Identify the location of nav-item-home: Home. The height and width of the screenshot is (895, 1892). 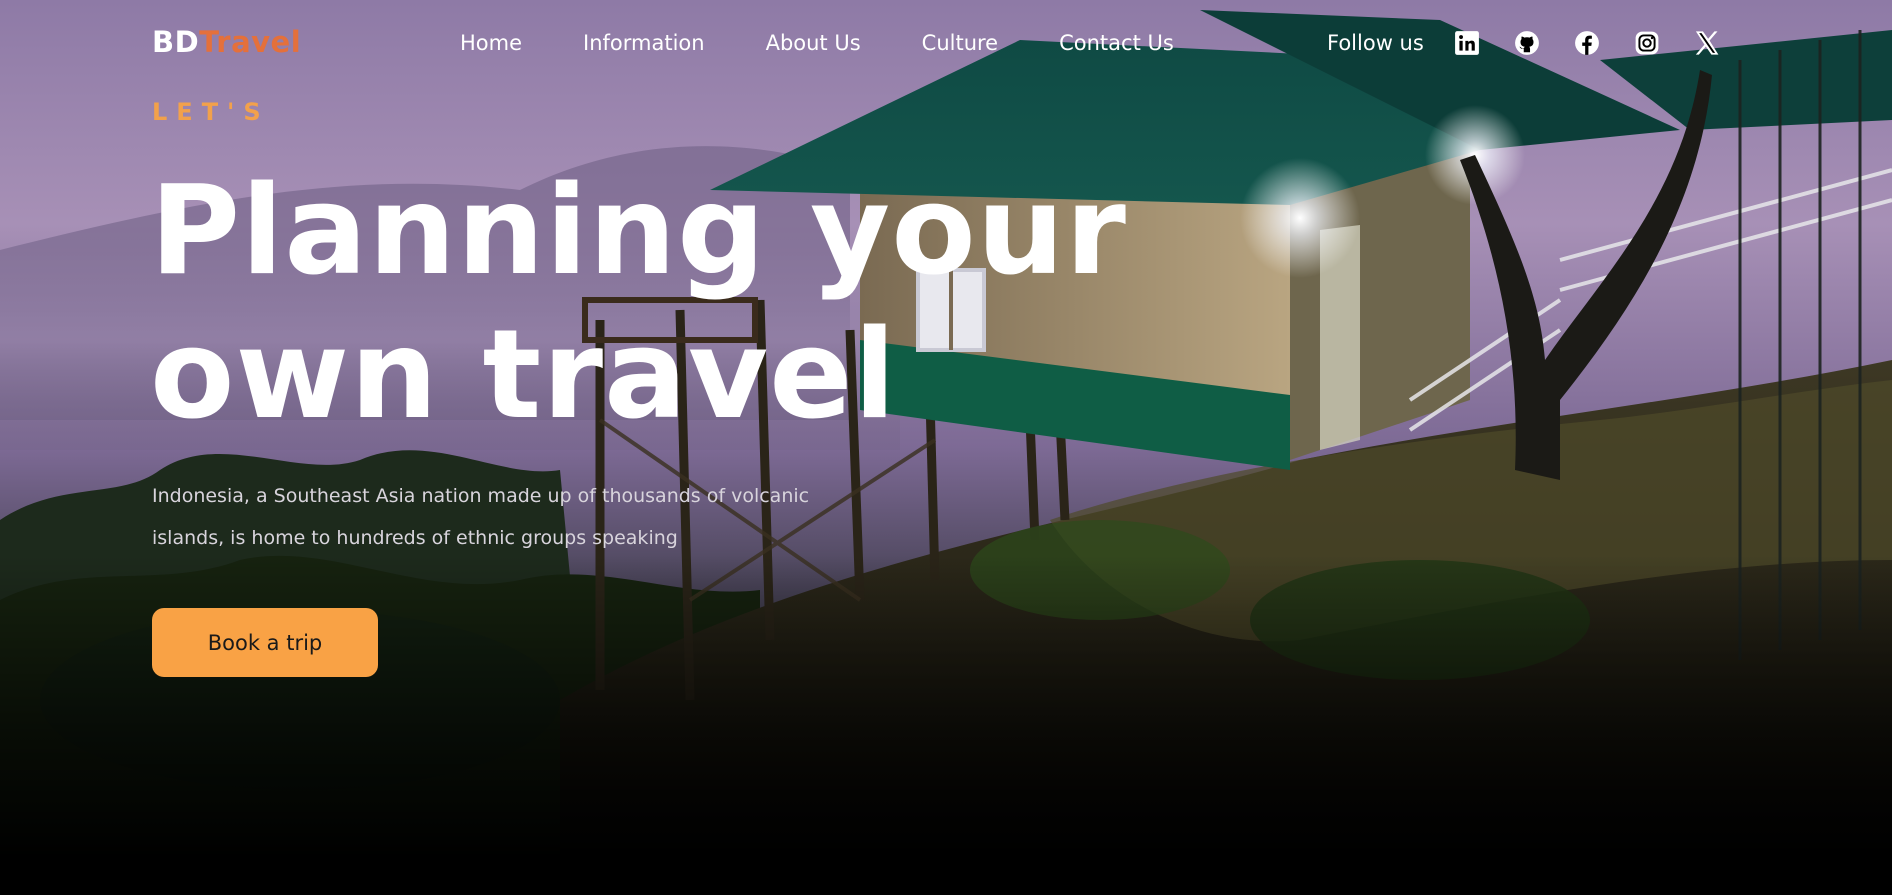
(491, 43).